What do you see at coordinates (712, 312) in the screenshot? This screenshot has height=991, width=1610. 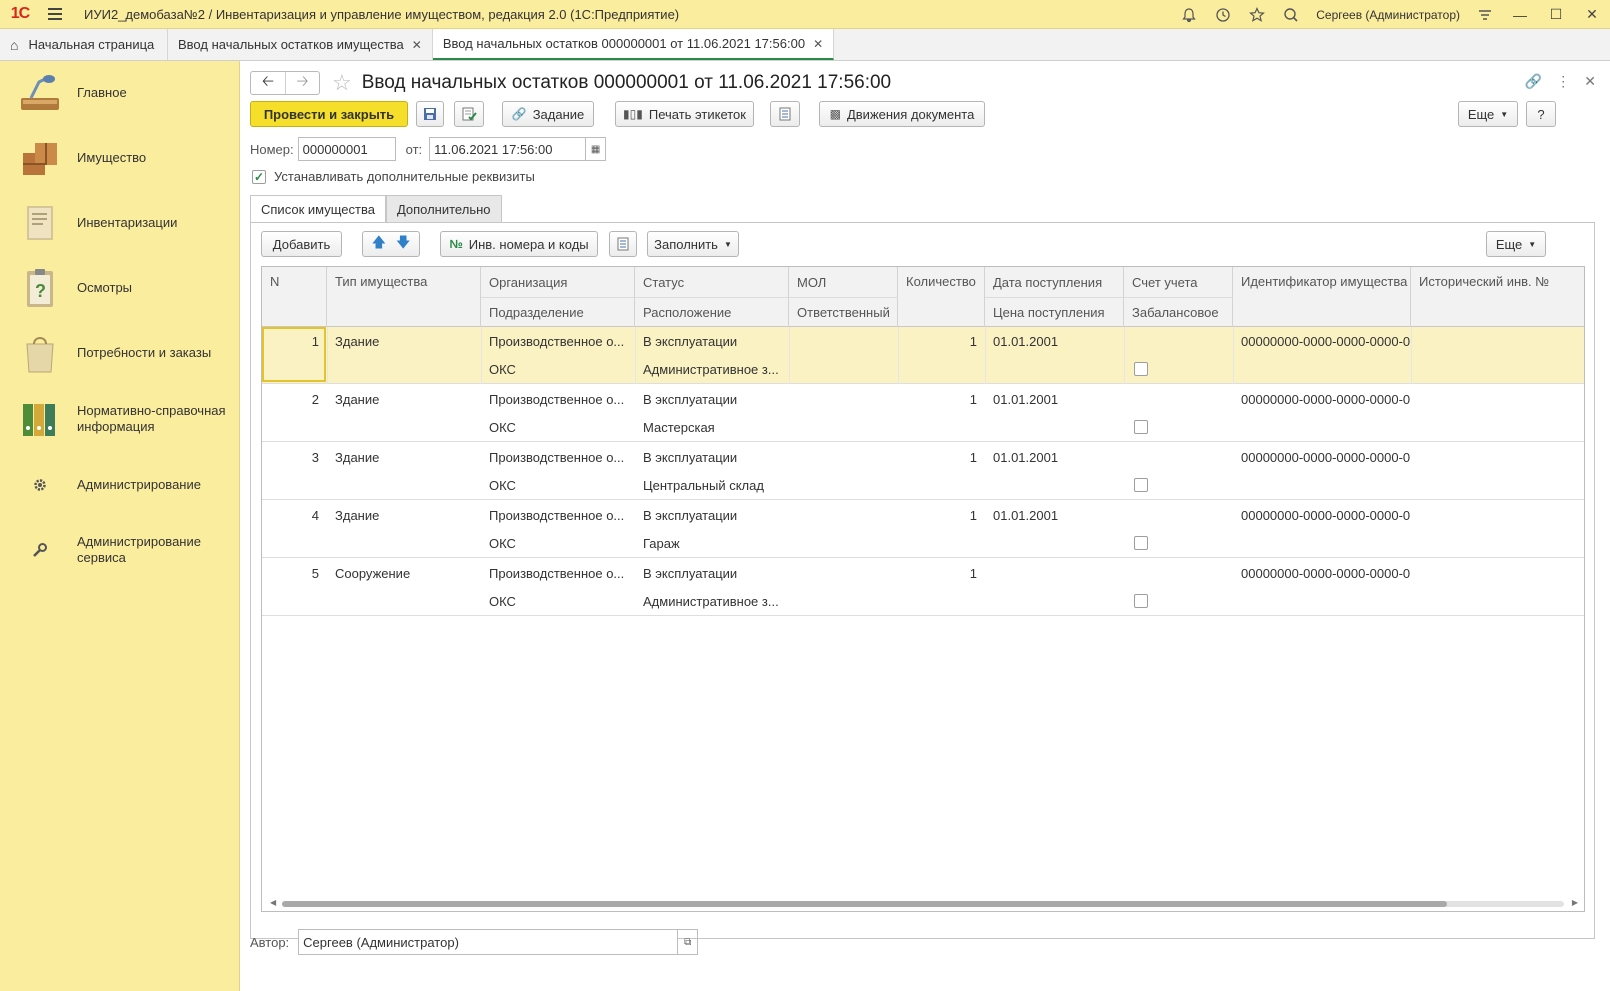 I see `column-header-location: Расположение` at bounding box center [712, 312].